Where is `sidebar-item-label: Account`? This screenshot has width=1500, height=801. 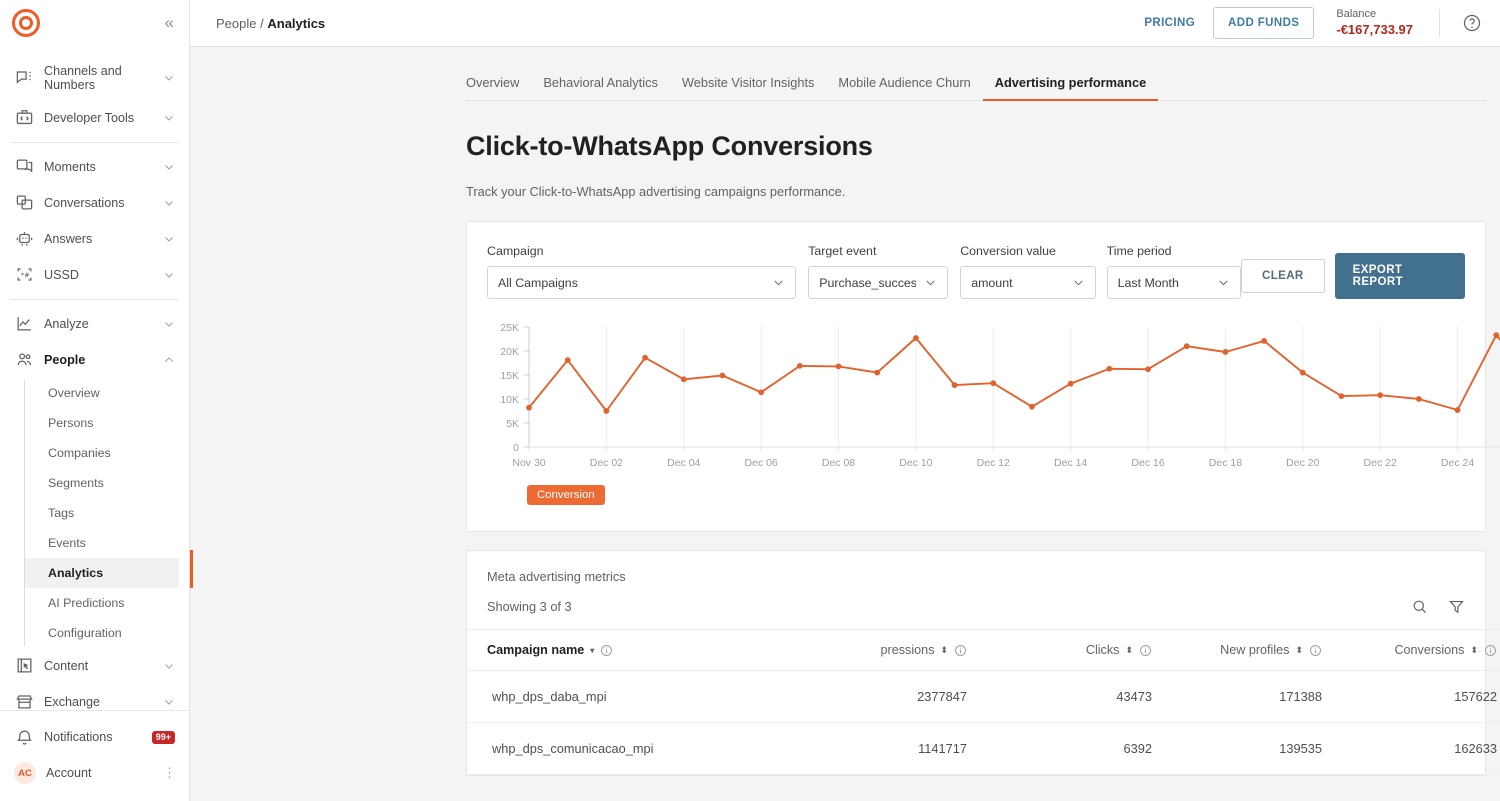 sidebar-item-label: Account is located at coordinates (69, 773).